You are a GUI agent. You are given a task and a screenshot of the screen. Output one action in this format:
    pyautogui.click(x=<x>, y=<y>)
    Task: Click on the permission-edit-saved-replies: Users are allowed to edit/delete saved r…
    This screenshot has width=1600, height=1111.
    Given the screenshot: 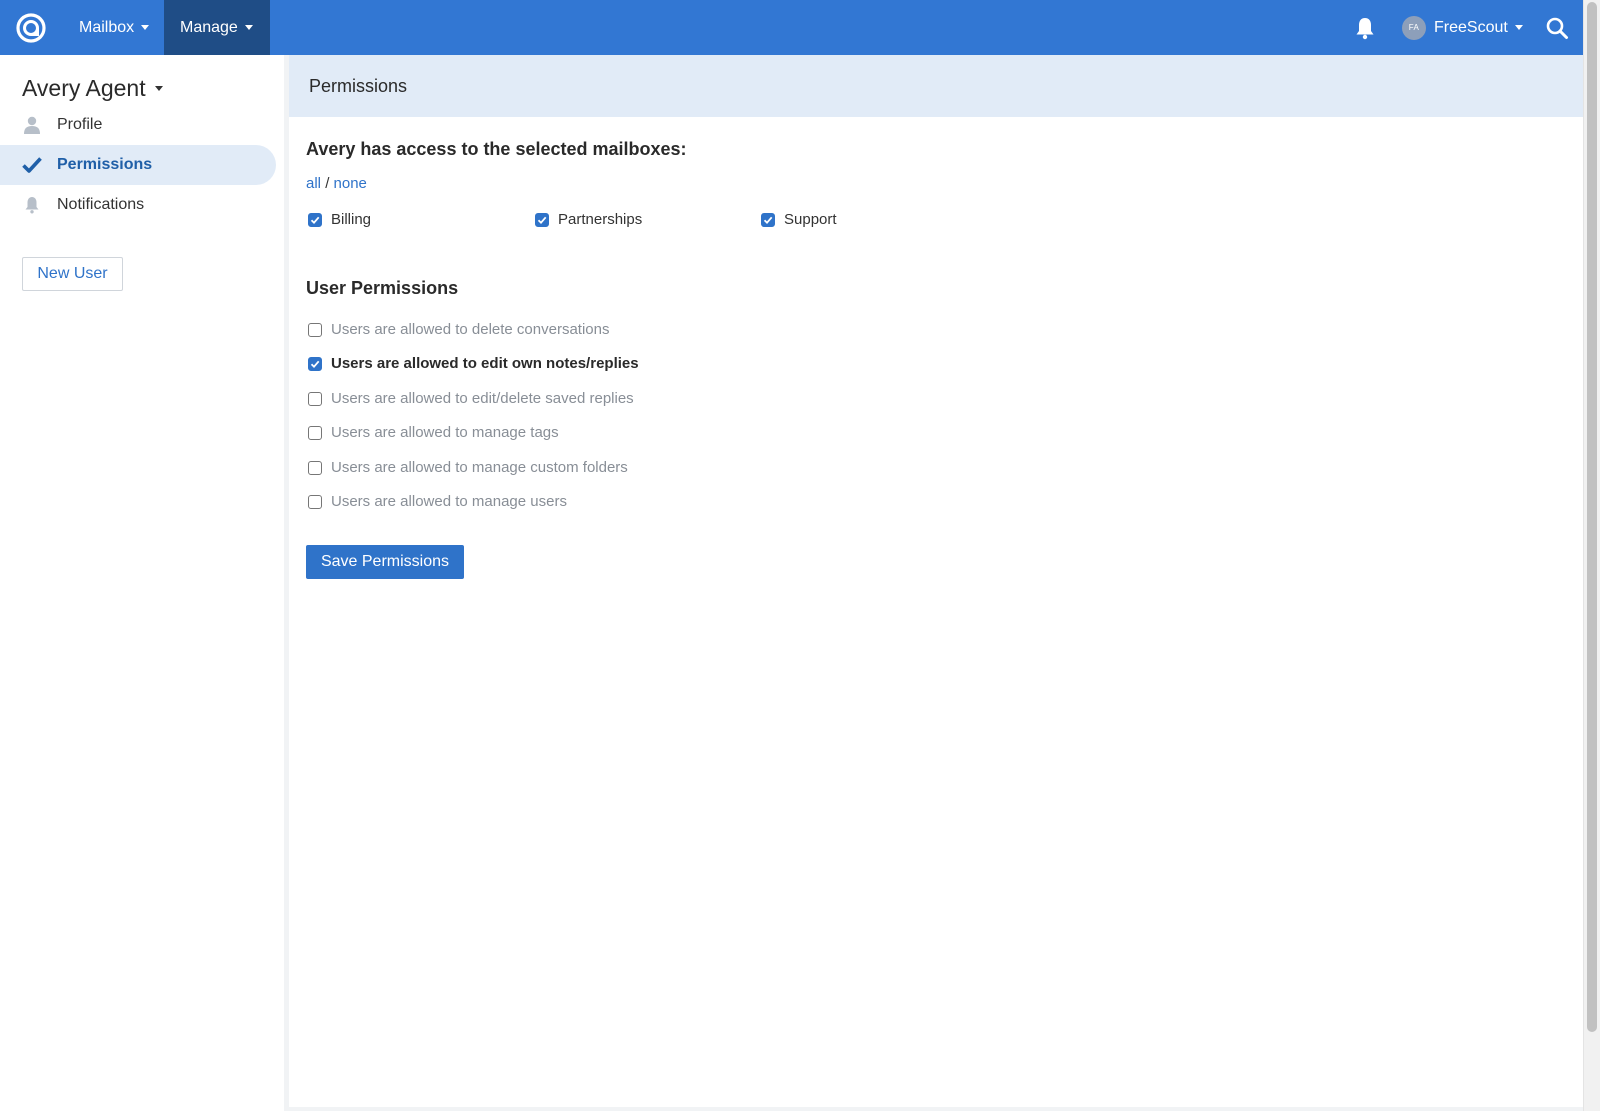 What is the action you would take?
    pyautogui.click(x=471, y=398)
    